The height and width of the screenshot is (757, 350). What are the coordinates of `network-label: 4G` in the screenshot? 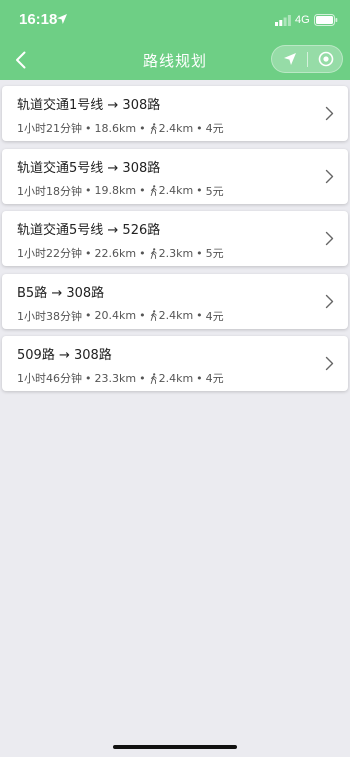 It's located at (302, 20).